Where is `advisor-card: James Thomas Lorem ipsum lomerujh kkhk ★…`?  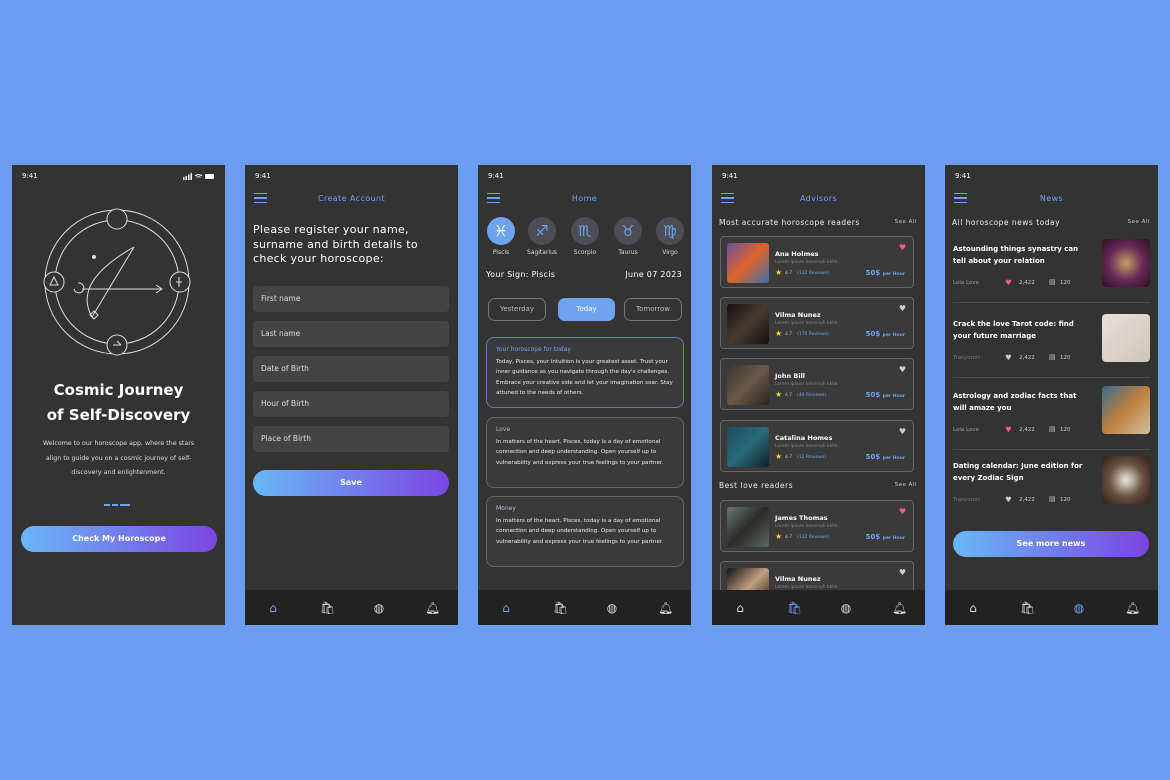 advisor-card: James Thomas Lorem ipsum lomerujh kkhk ★… is located at coordinates (817, 526).